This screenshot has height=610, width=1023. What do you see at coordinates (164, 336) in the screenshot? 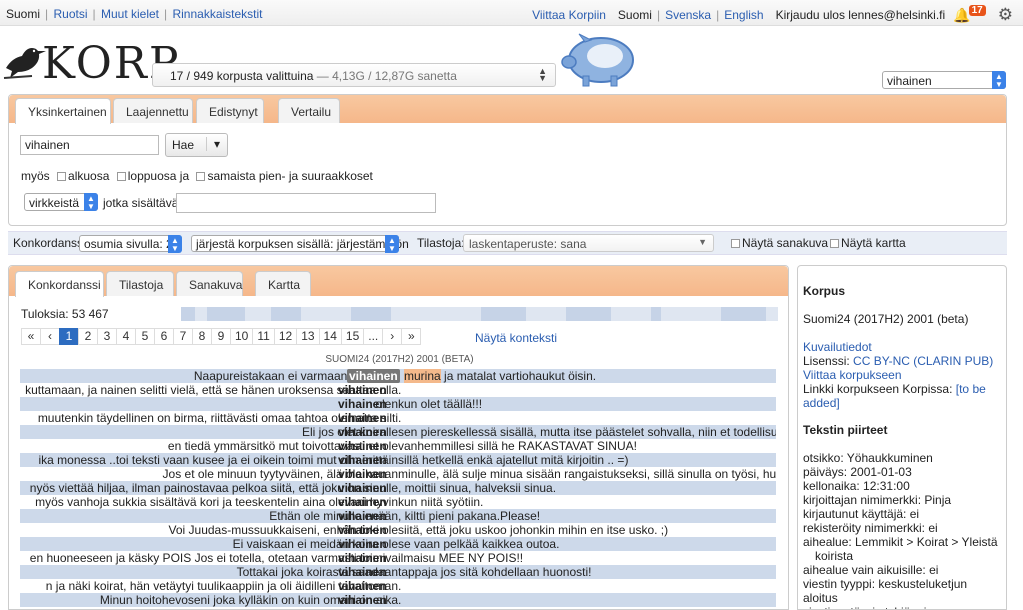
I see `page-button: 6` at bounding box center [164, 336].